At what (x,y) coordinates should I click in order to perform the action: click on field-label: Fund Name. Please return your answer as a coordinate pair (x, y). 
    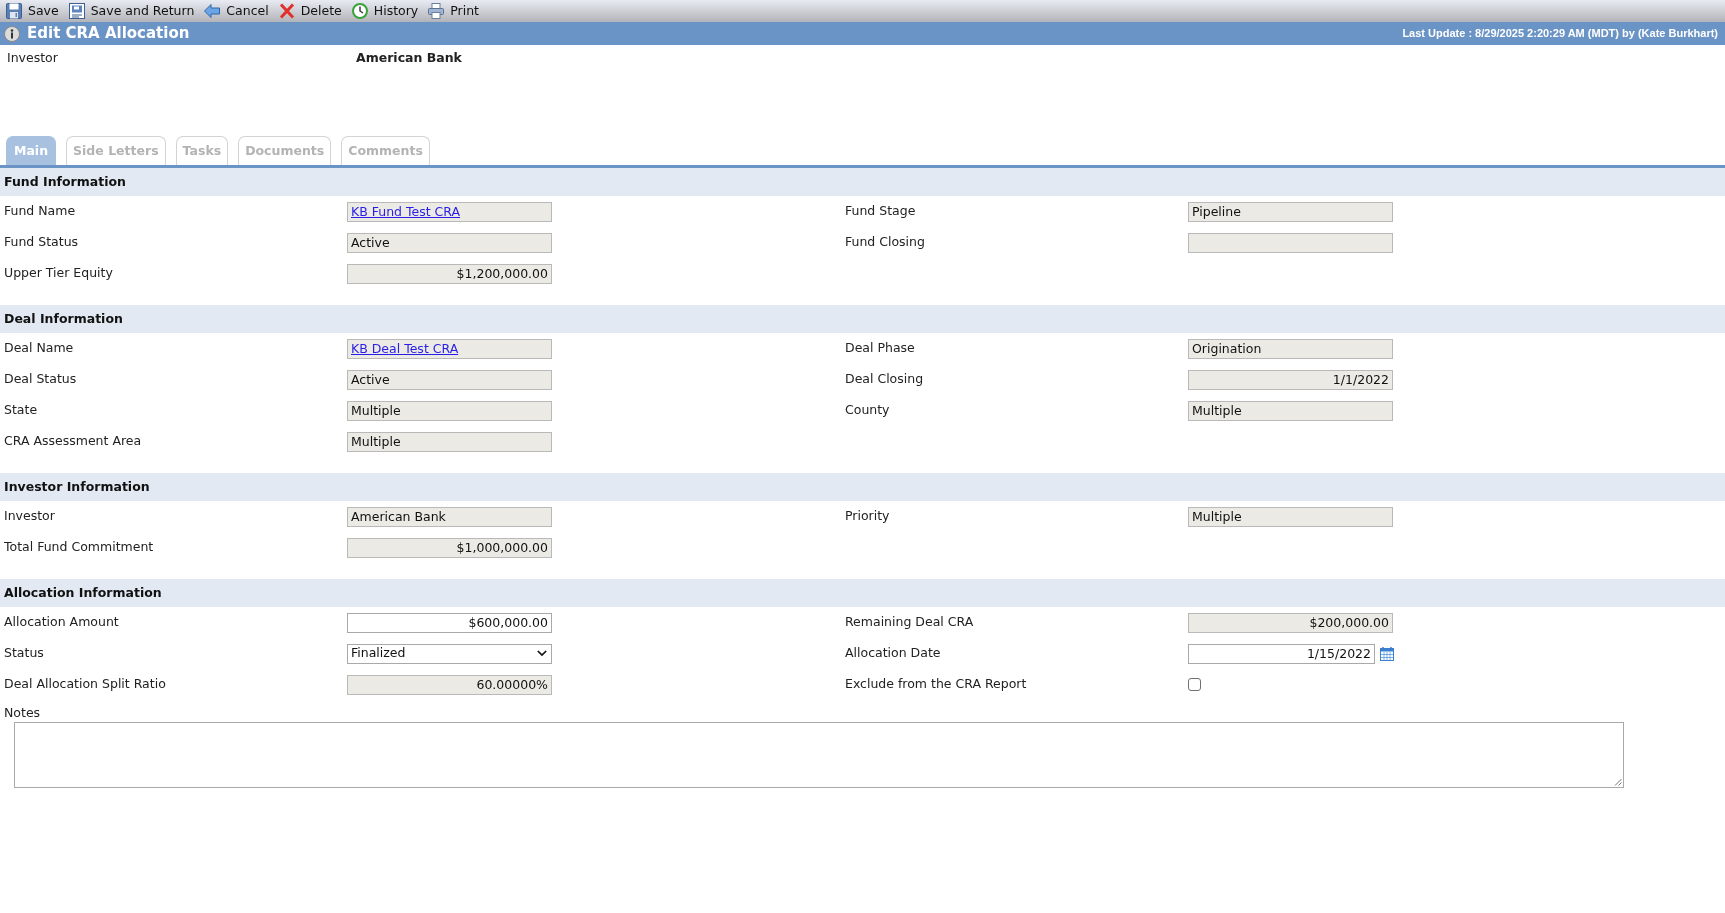
    Looking at the image, I should click on (40, 211).